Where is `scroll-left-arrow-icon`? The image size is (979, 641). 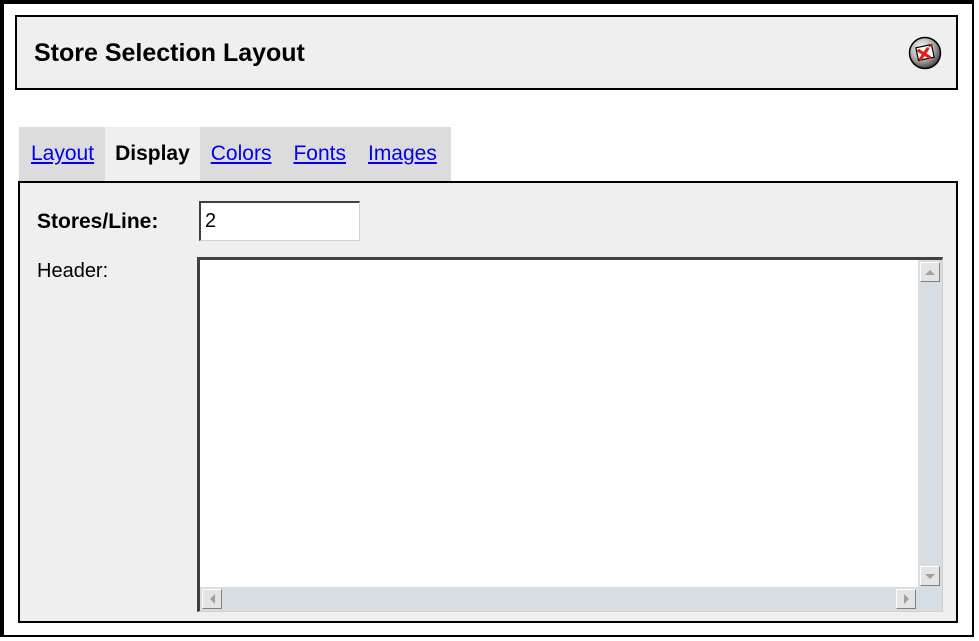 scroll-left-arrow-icon is located at coordinates (212, 599).